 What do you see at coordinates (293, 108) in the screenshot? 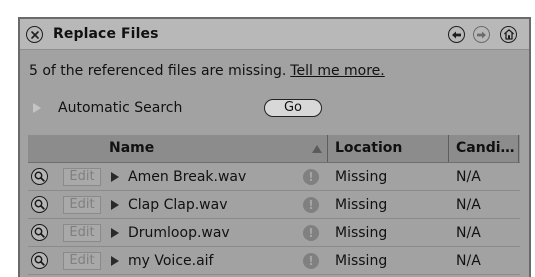
I see `go-button: Go` at bounding box center [293, 108].